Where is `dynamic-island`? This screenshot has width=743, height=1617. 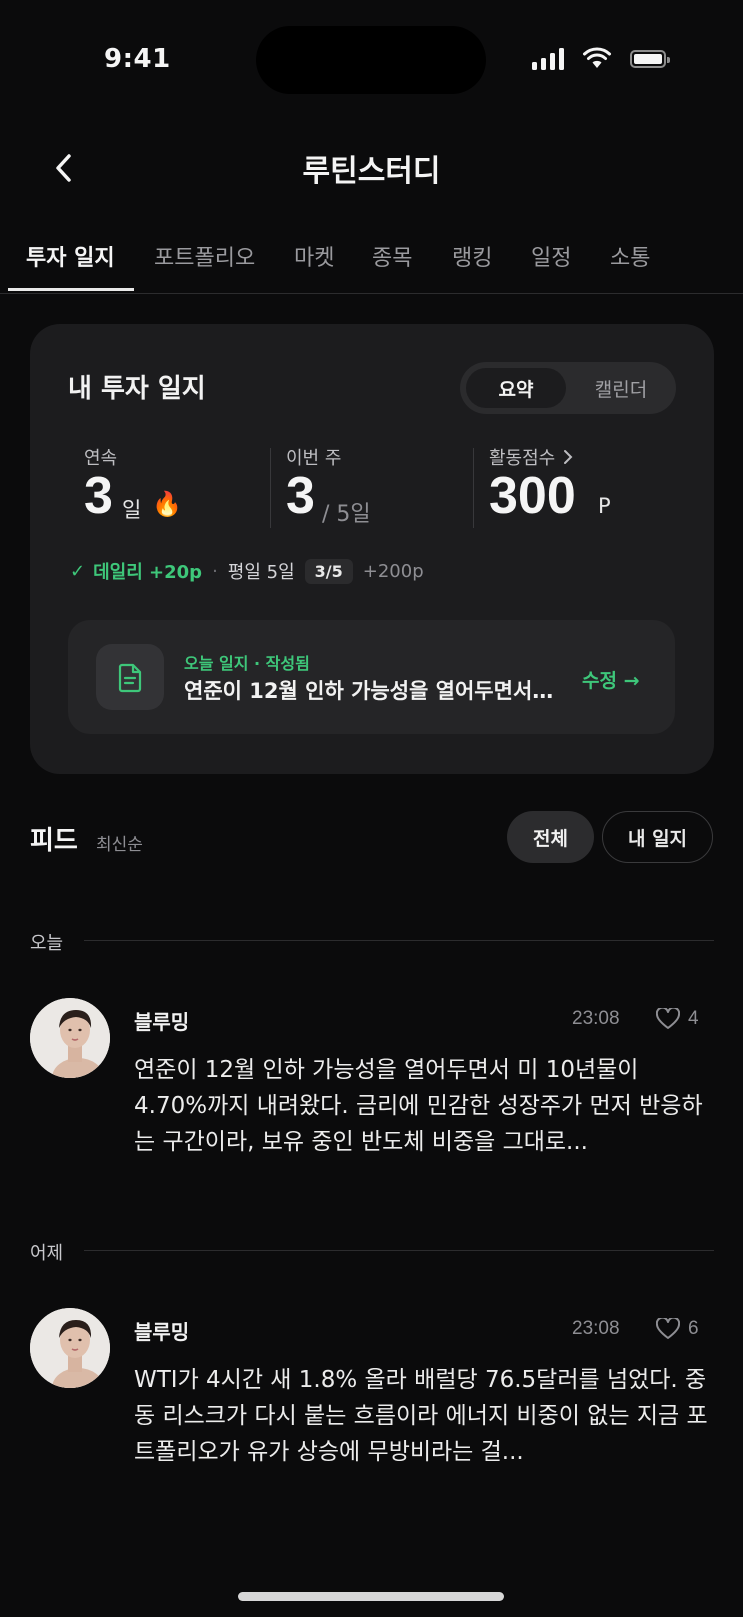 dynamic-island is located at coordinates (371, 60).